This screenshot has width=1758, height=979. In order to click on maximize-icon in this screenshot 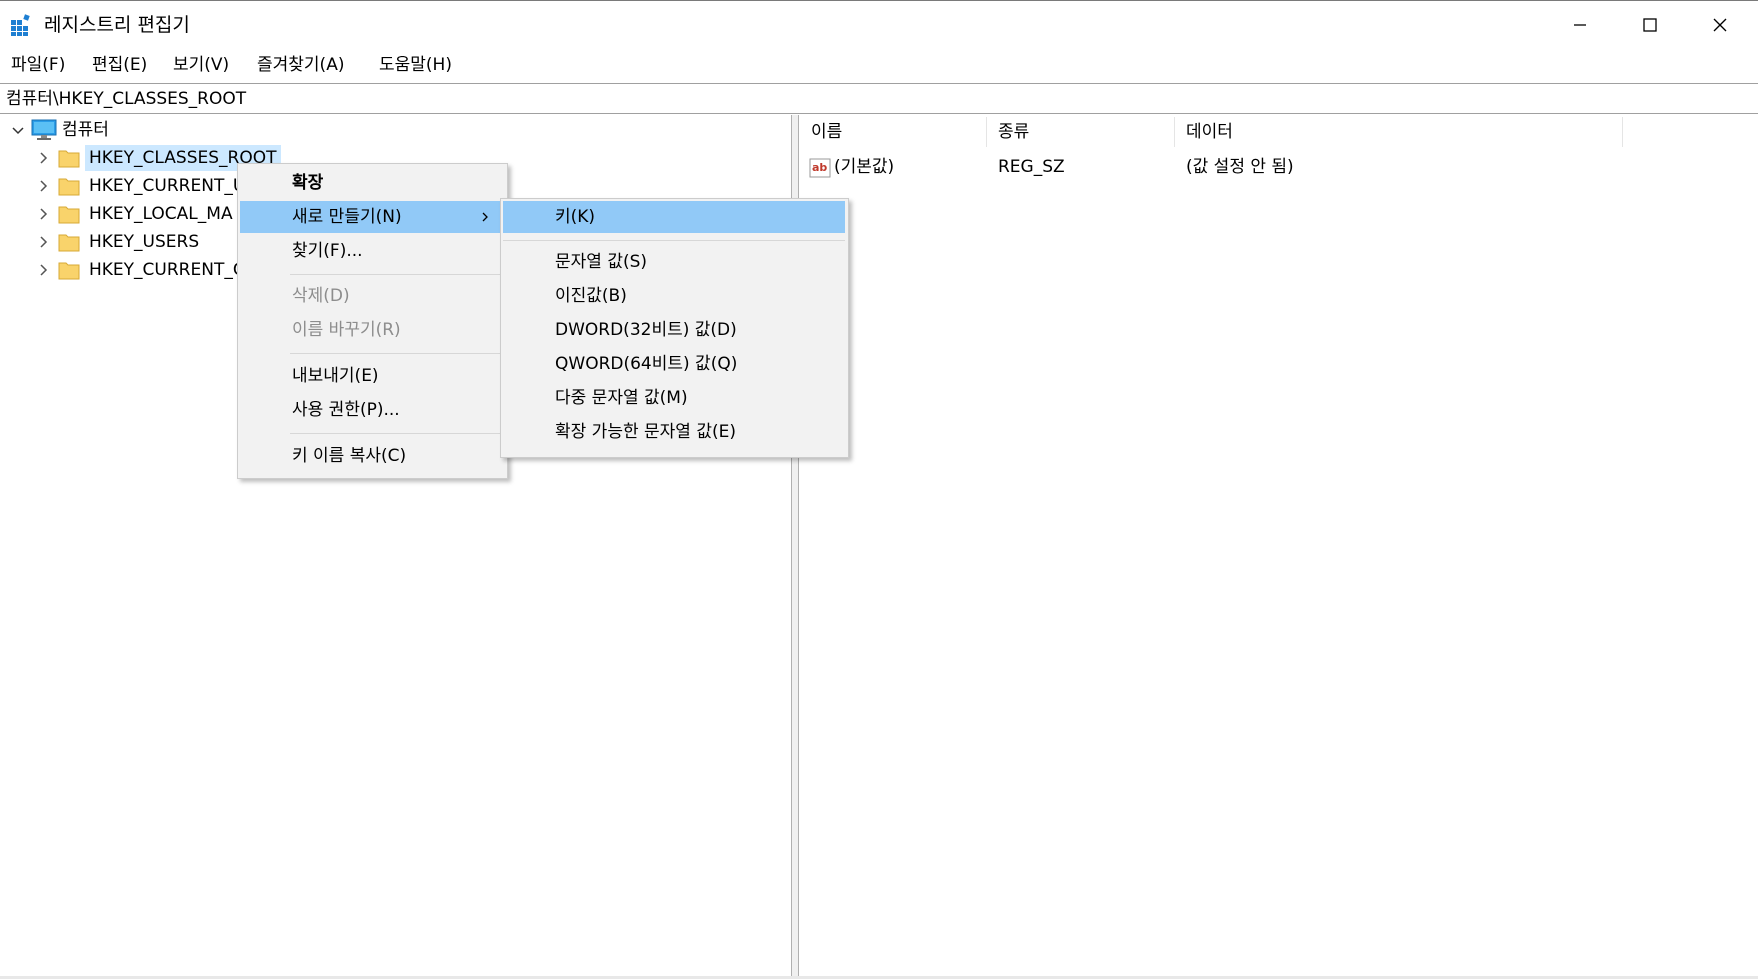, I will do `click(1650, 25)`.